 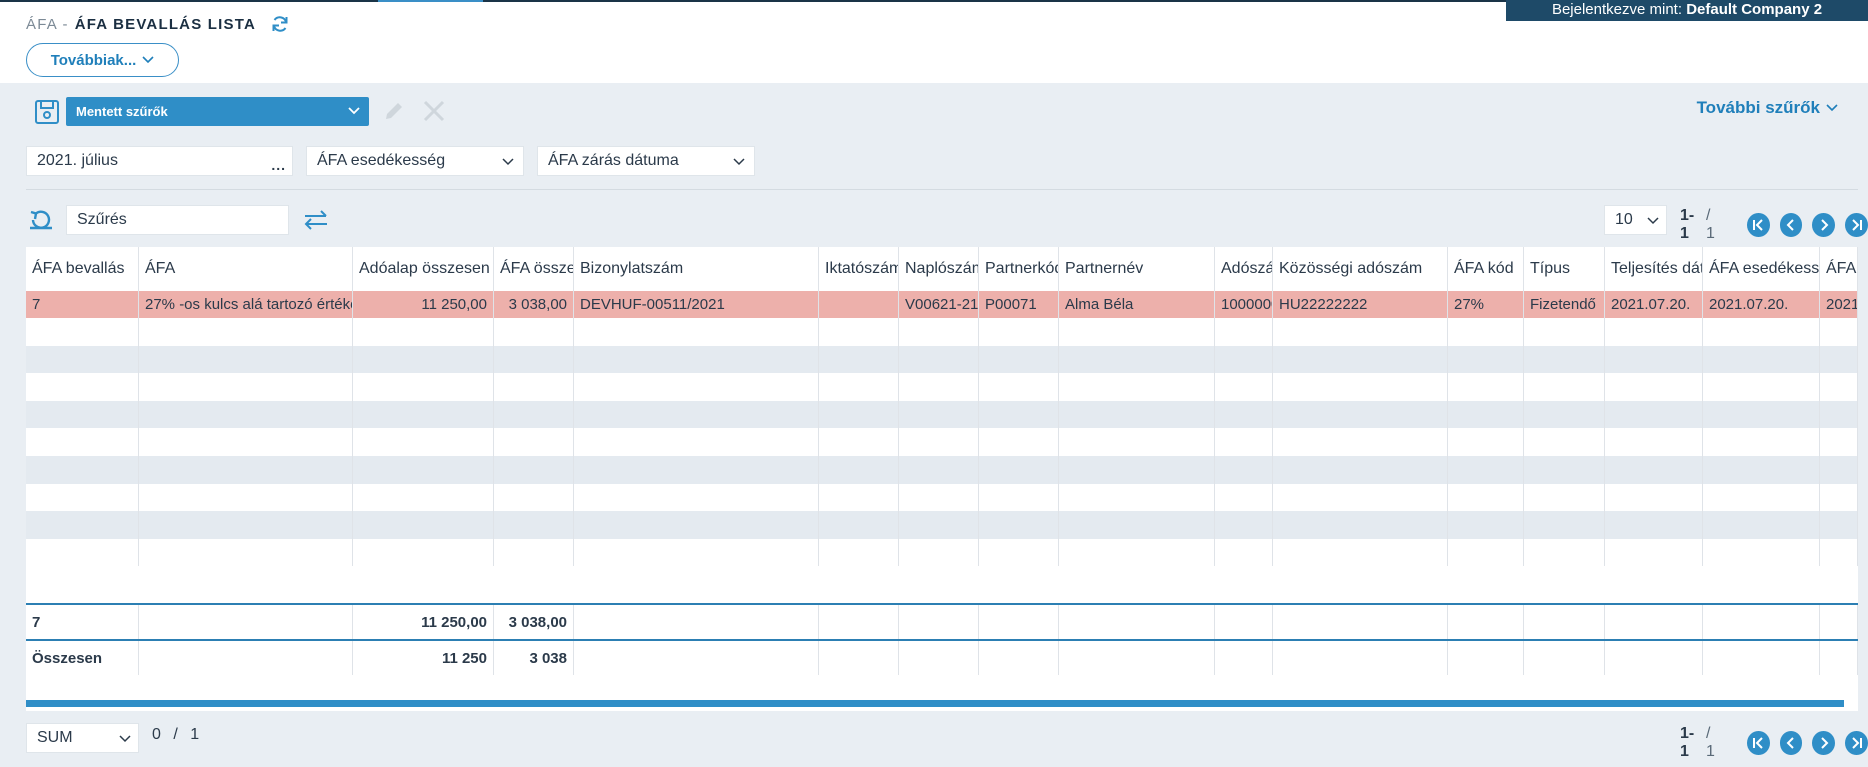 What do you see at coordinates (1564, 269) in the screenshot?
I see `column-header: Típus` at bounding box center [1564, 269].